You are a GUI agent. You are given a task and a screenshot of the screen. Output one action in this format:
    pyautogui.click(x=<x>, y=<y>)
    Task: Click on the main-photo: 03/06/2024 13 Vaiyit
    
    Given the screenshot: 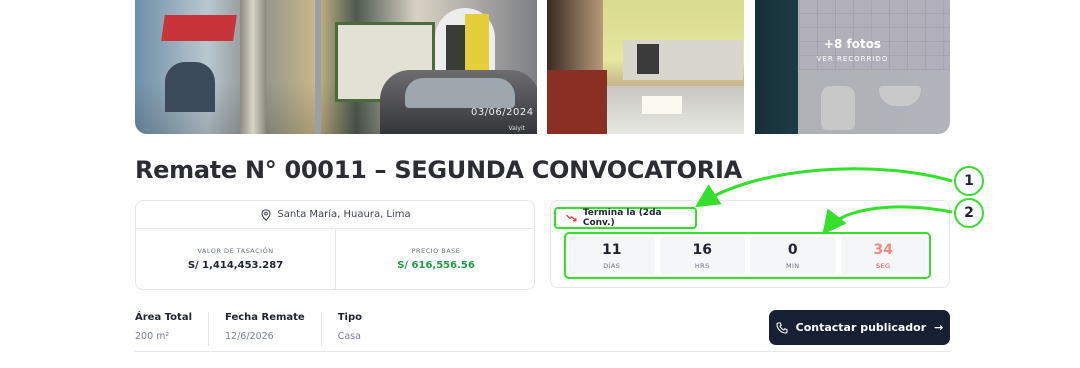 What is the action you would take?
    pyautogui.click(x=336, y=67)
    